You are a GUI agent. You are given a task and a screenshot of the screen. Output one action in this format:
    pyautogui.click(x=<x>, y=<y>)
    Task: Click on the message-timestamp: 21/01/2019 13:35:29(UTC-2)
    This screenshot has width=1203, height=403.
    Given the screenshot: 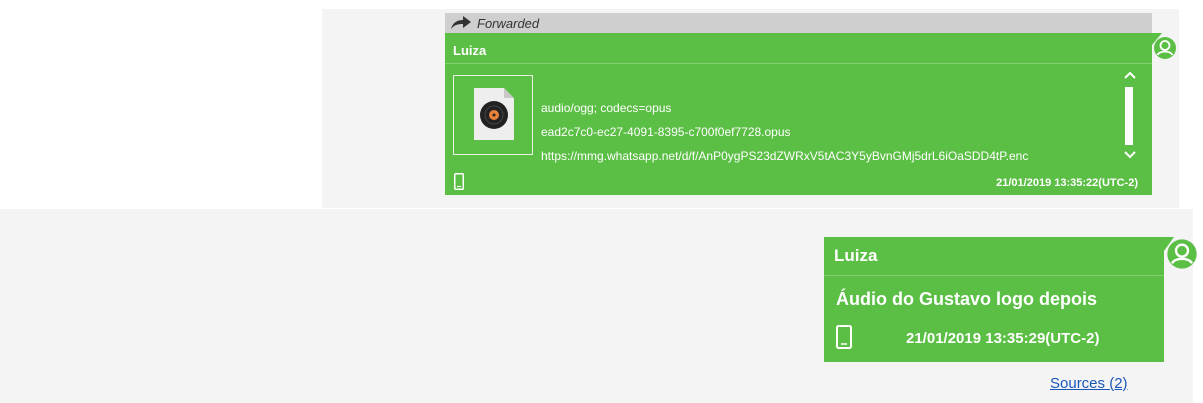 What is the action you would take?
    pyautogui.click(x=1003, y=338)
    